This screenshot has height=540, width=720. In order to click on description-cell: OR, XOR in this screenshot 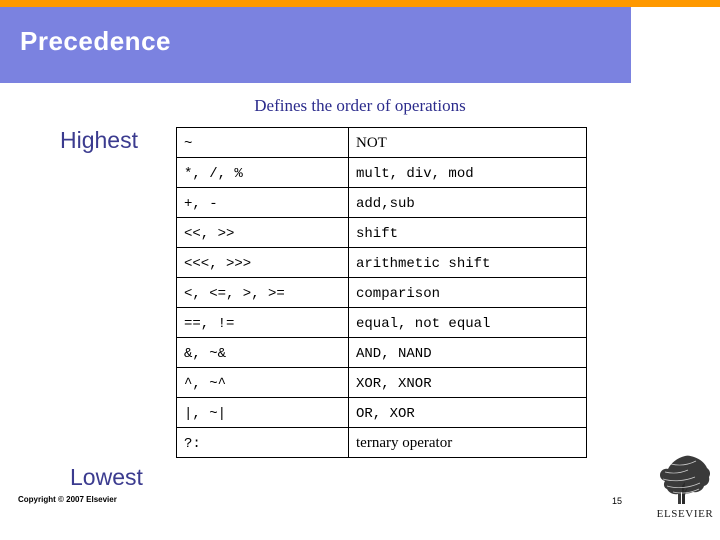, I will do `click(467, 412)`.